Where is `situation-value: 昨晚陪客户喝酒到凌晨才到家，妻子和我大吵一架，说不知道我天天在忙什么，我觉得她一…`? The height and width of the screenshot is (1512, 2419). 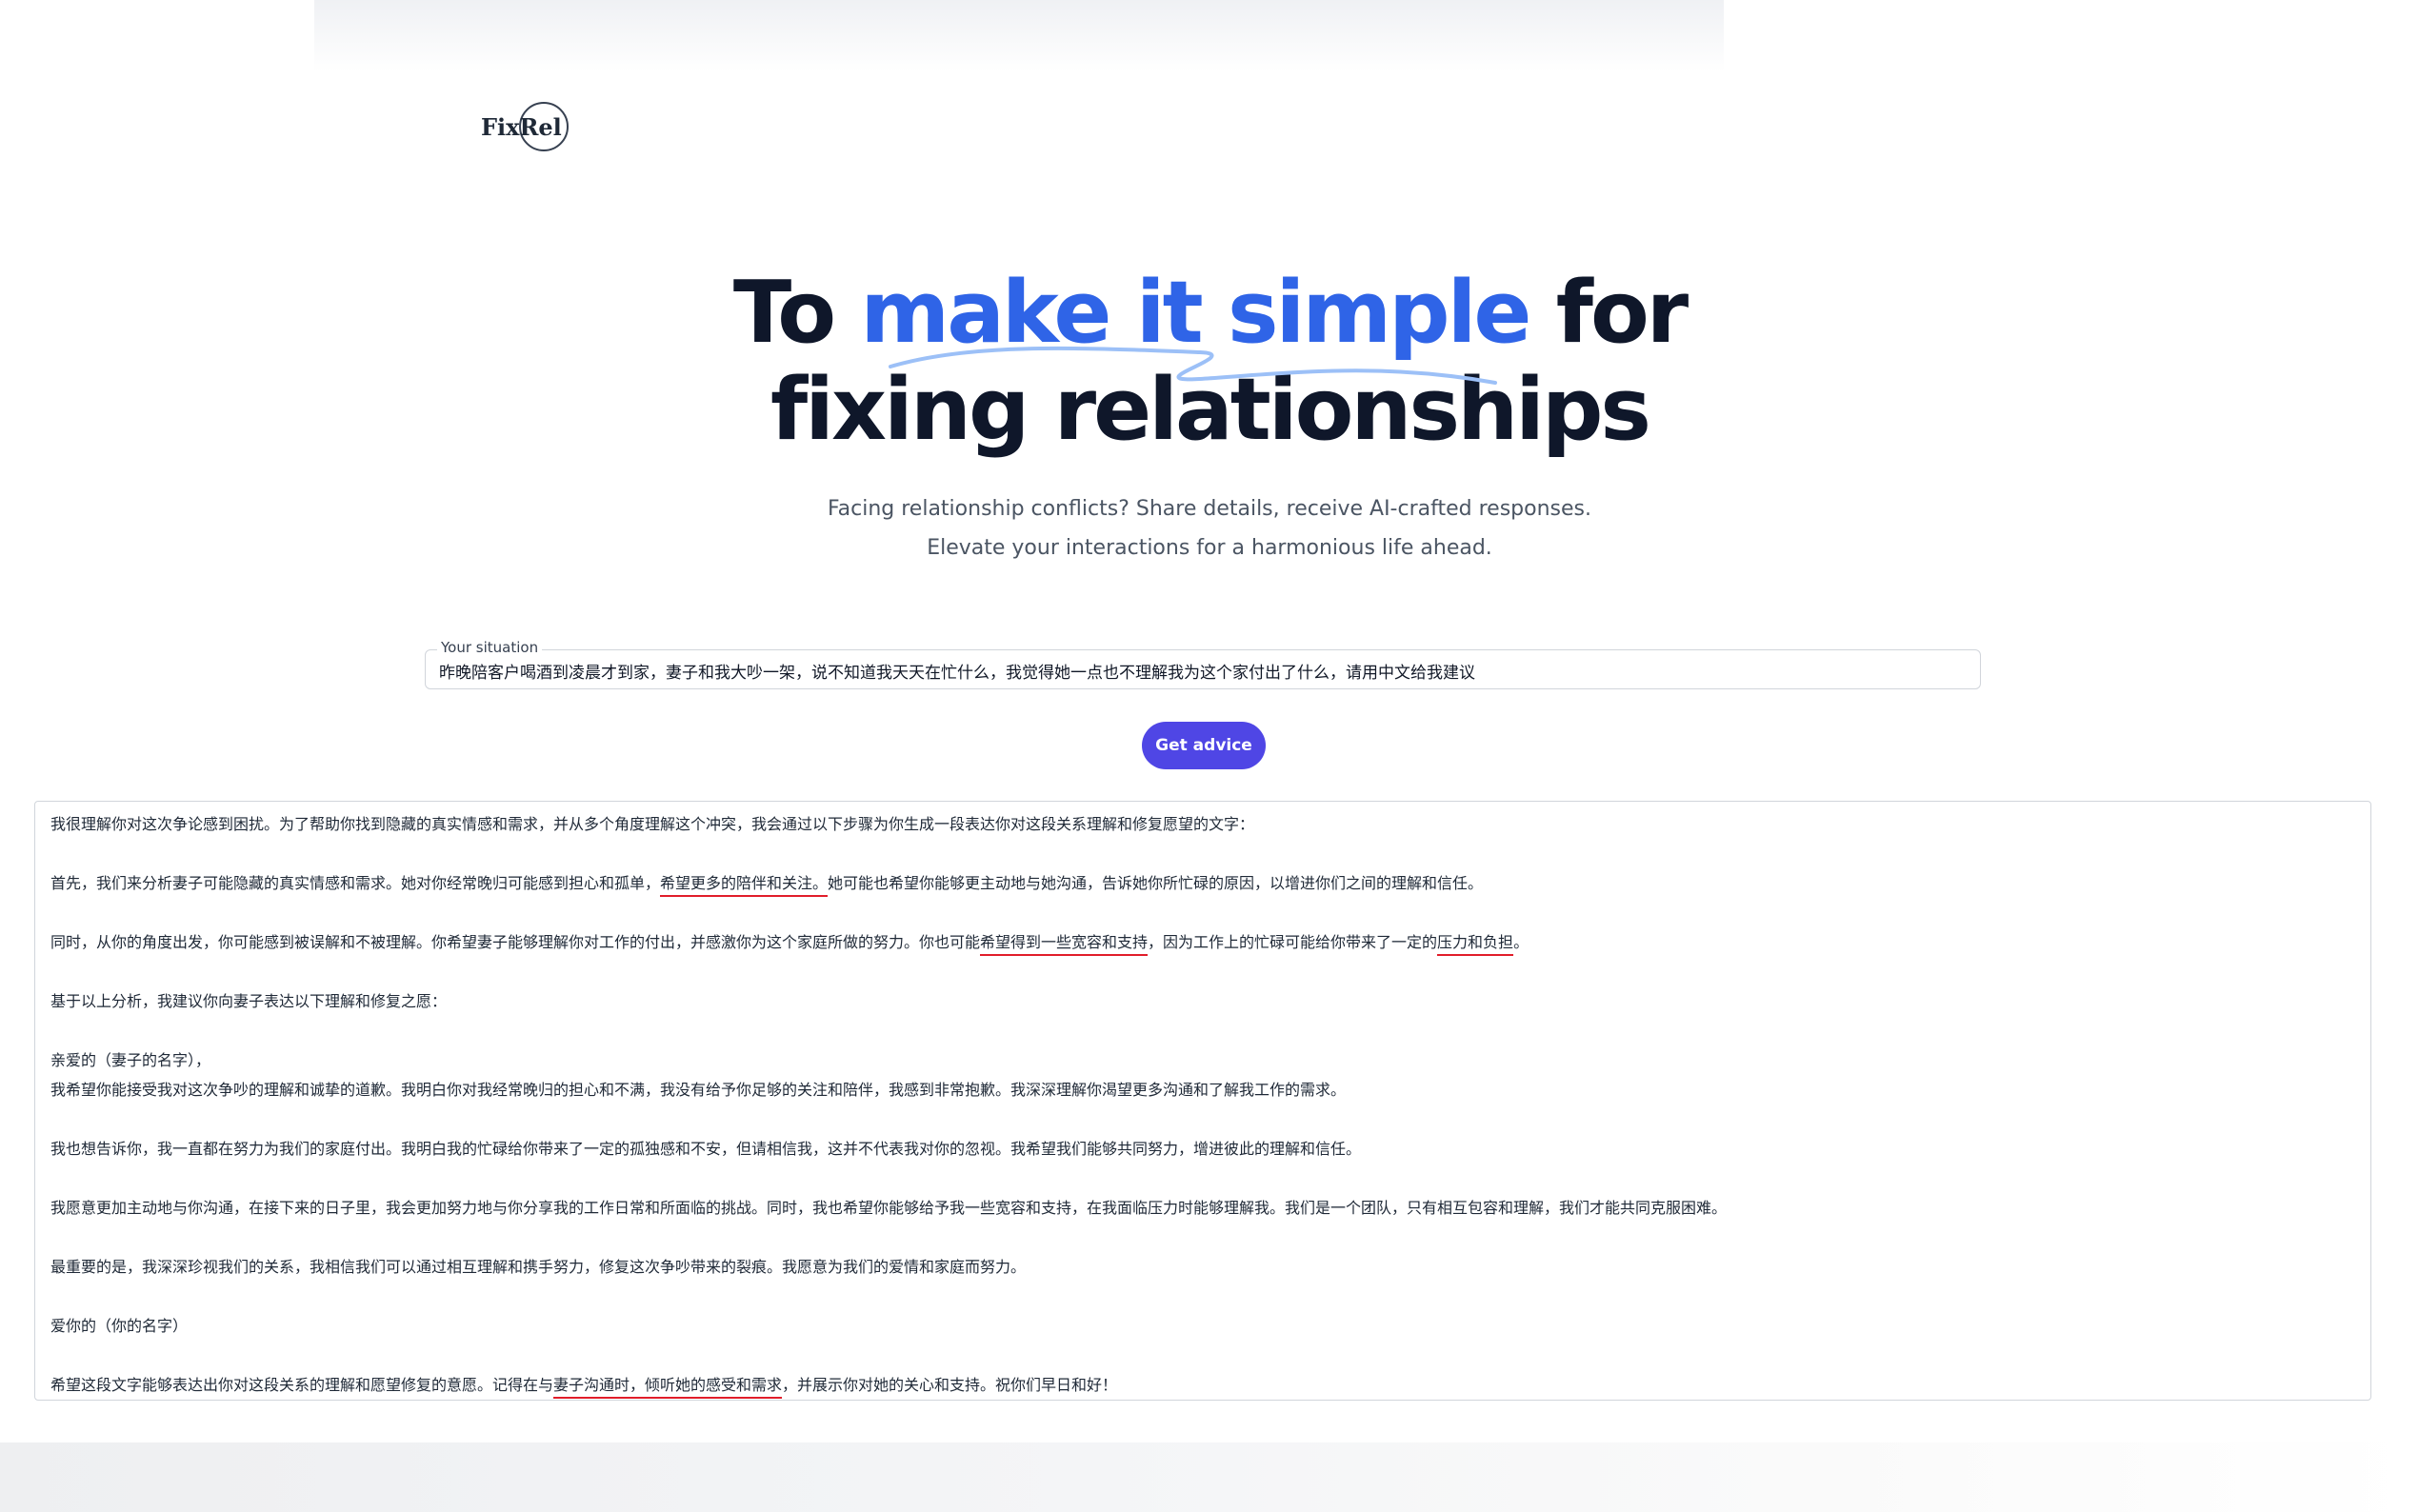
situation-value: 昨晚陪客户喝酒到凌晨才到家，妻子和我大吵一架，说不知道我天天在忙什么，我觉得她一… is located at coordinates (1201, 671).